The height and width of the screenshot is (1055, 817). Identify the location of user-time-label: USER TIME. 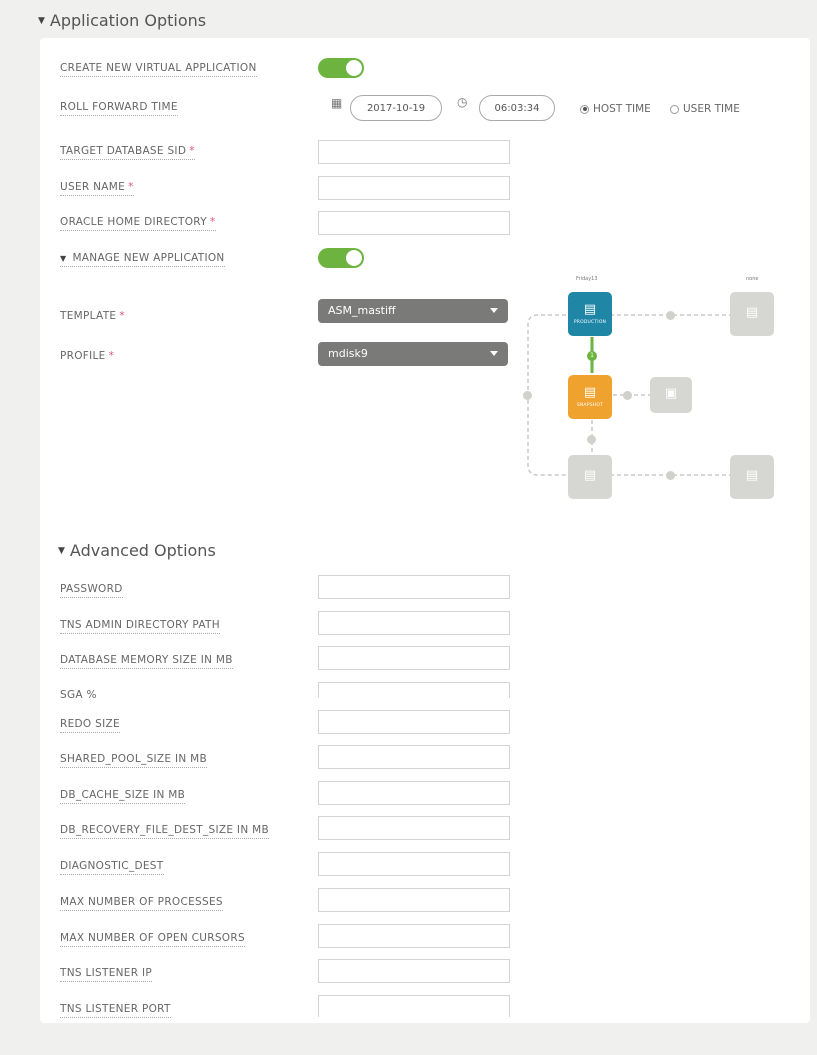
(711, 109).